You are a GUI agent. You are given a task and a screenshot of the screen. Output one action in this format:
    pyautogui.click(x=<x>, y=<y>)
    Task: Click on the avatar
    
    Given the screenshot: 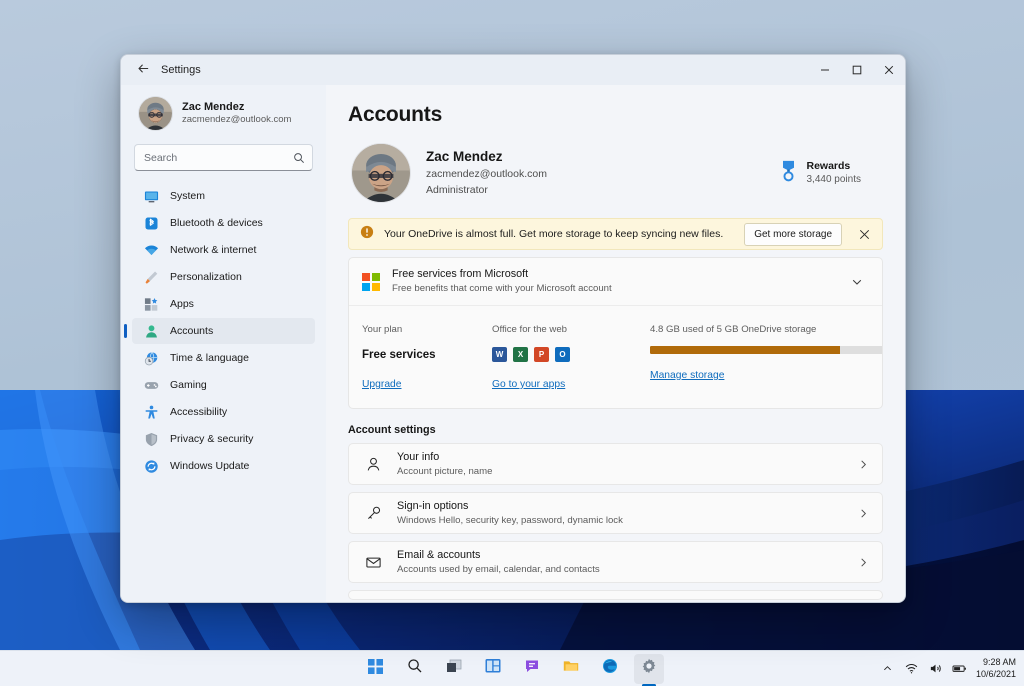 What is the action you would take?
    pyautogui.click(x=381, y=173)
    